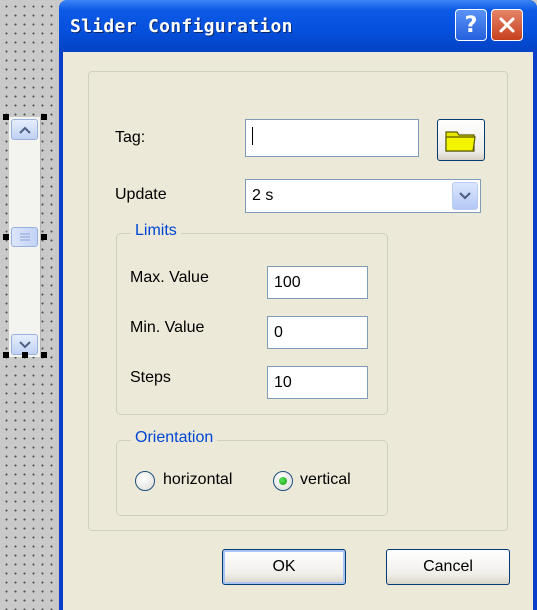  I want to click on title-bar: Slider Configuration ?, so click(298, 26).